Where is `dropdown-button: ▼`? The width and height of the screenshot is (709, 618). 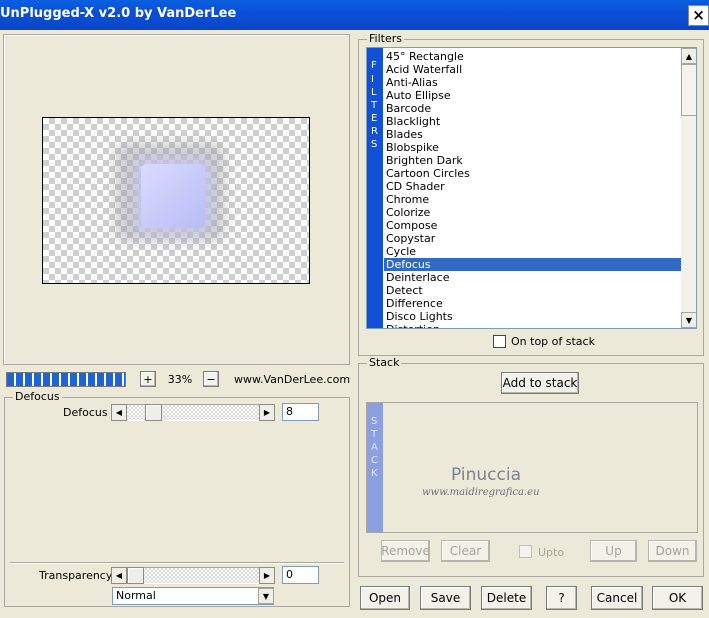 dropdown-button: ▼ is located at coordinates (266, 596).